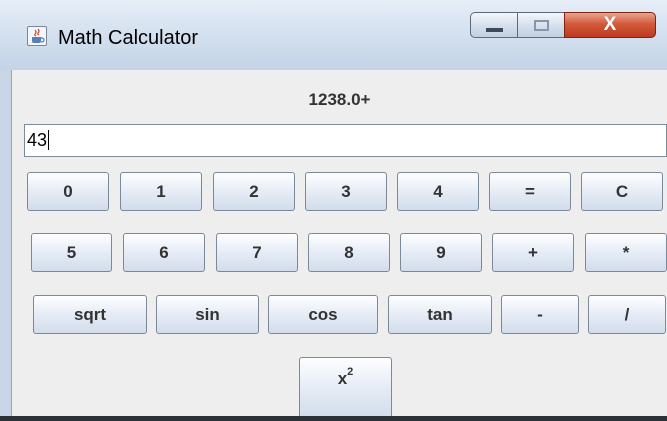 This screenshot has width=667, height=421. I want to click on number-input-value: 43, so click(37, 140).